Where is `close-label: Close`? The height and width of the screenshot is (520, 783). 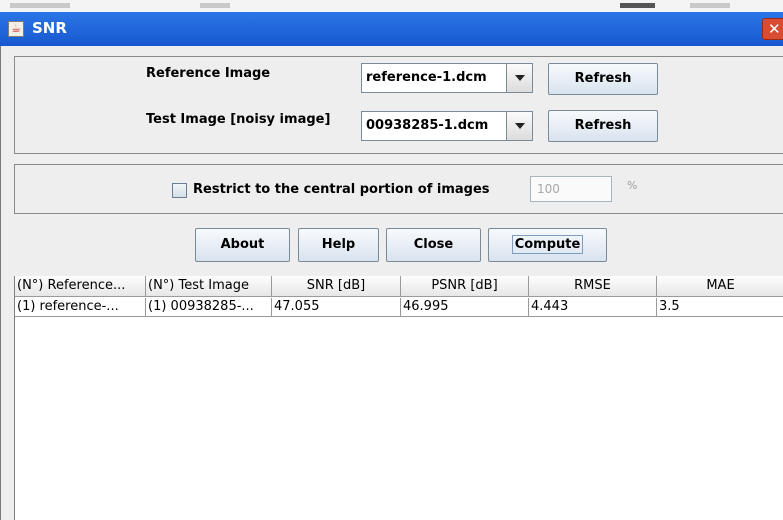 close-label: Close is located at coordinates (433, 244).